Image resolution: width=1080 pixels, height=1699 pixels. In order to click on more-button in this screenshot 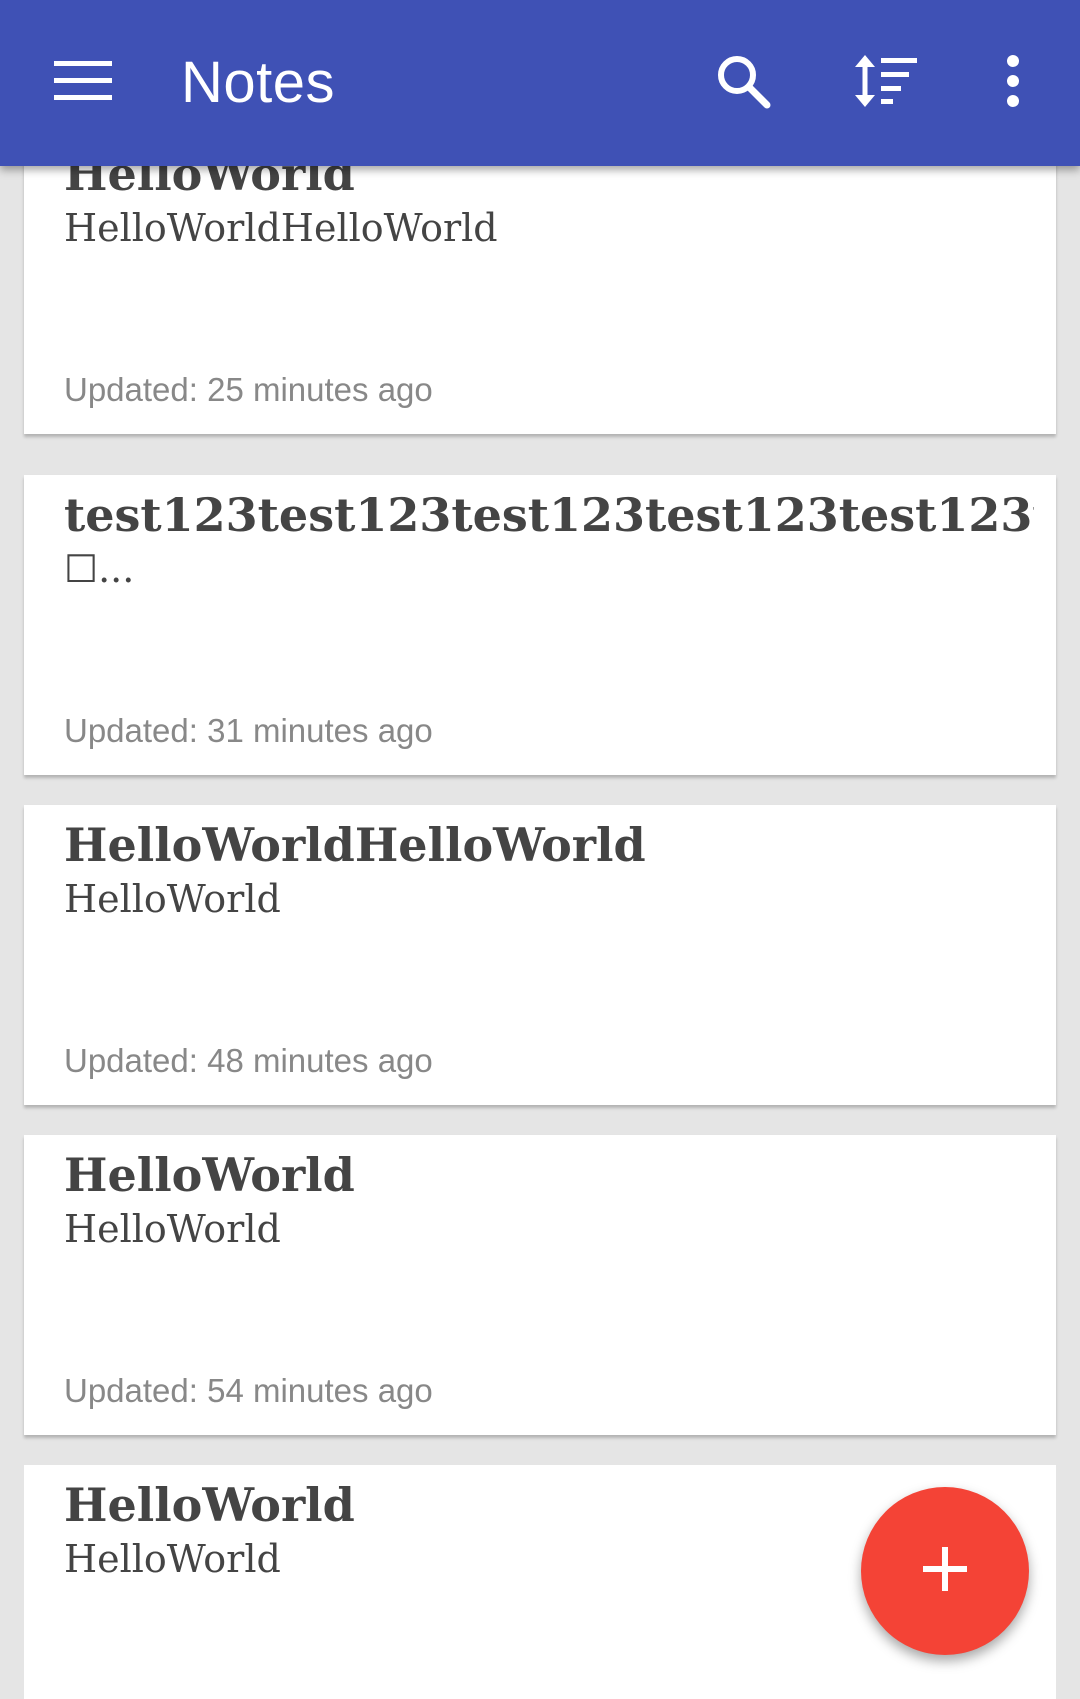, I will do `click(1013, 83)`.